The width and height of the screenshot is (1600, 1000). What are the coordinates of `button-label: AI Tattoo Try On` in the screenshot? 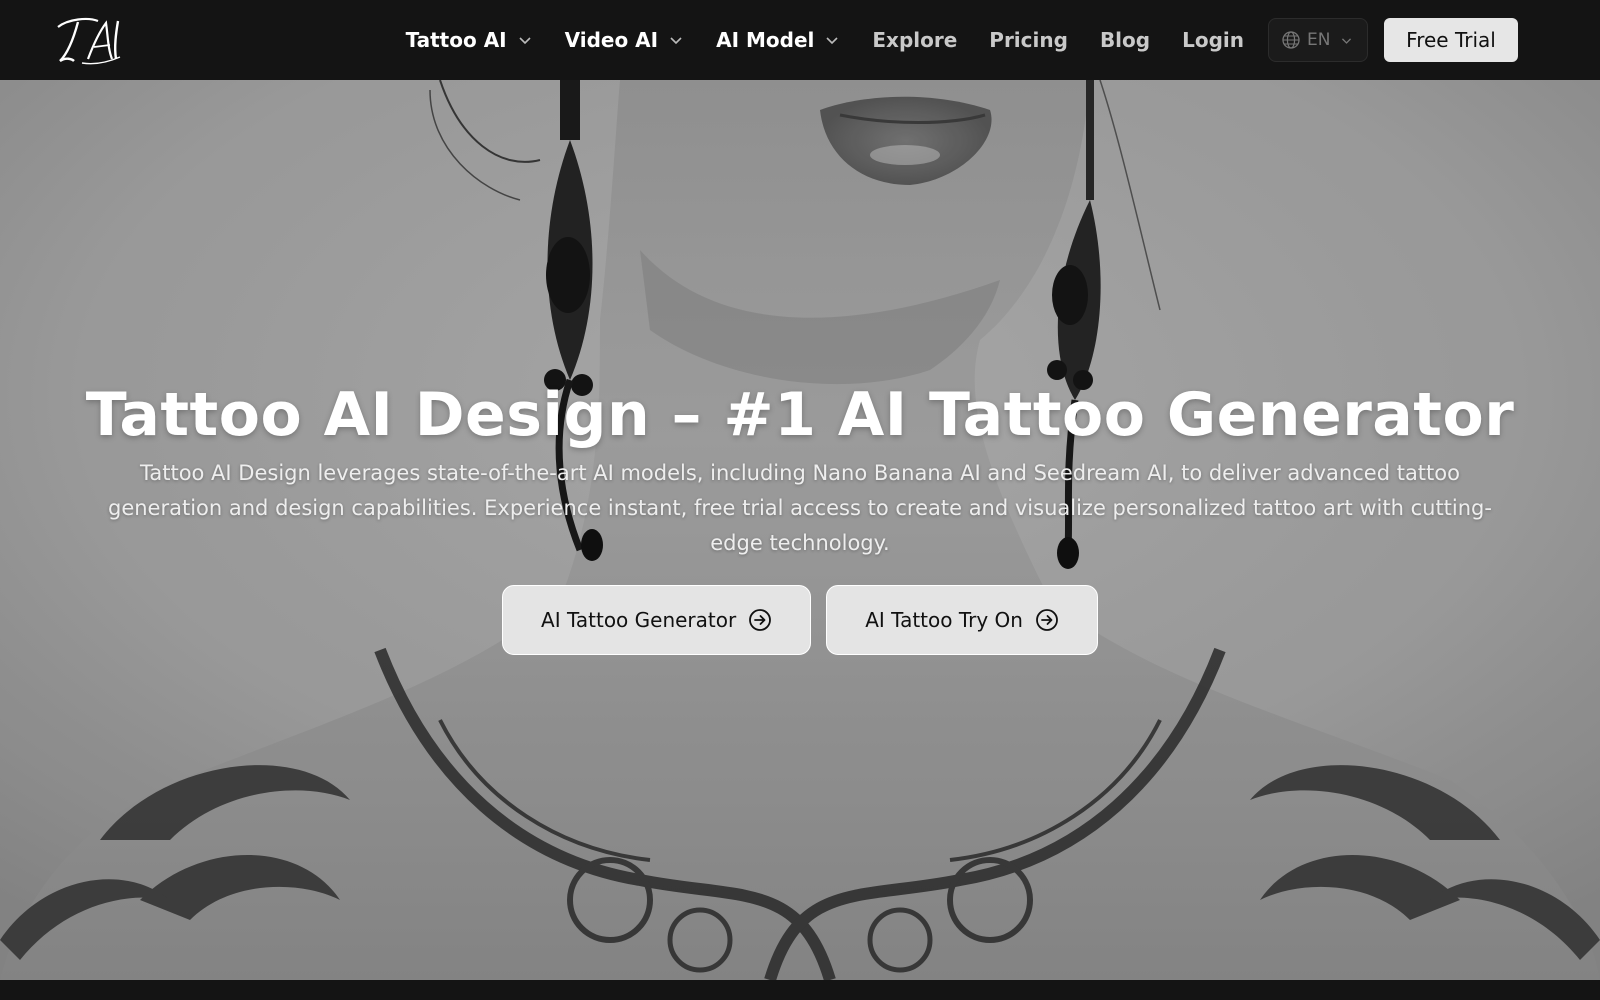 It's located at (944, 620).